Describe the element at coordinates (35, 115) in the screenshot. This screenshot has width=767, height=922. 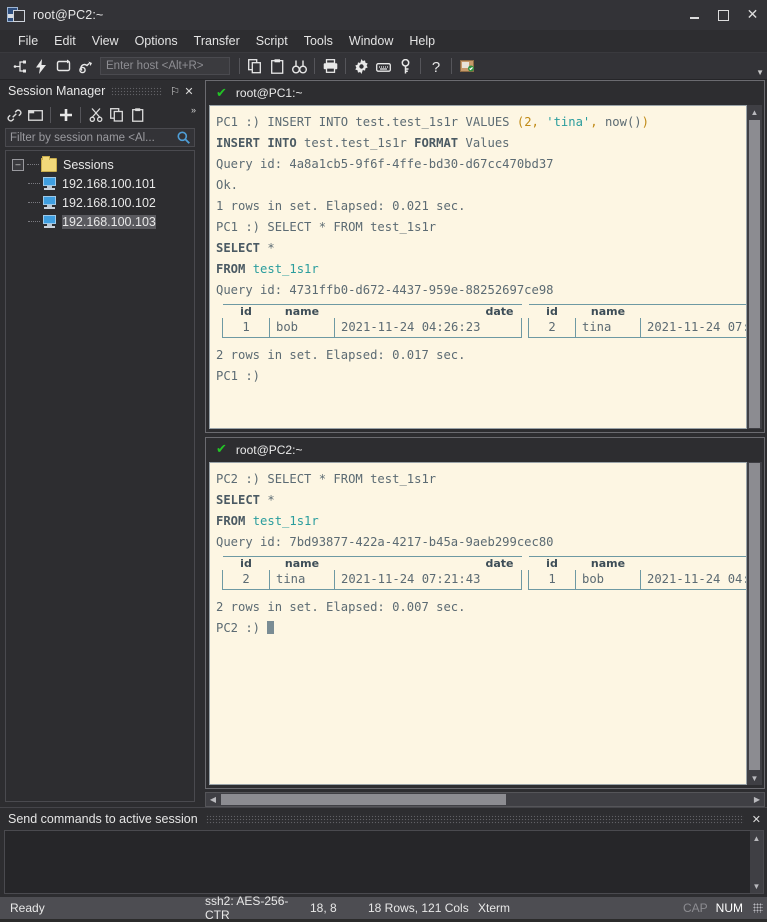
I see `folder-icon` at that location.